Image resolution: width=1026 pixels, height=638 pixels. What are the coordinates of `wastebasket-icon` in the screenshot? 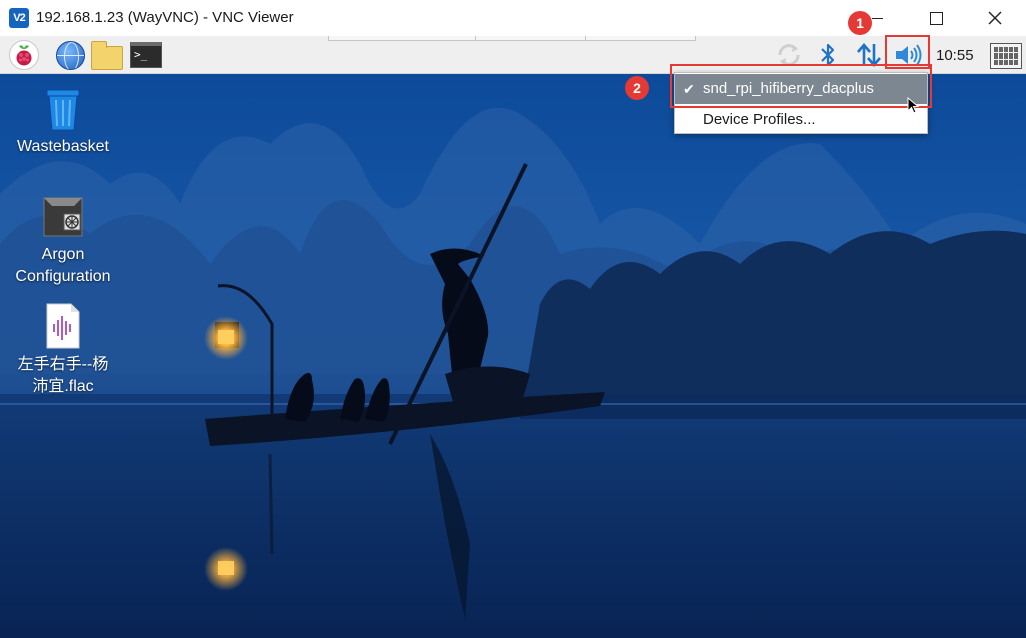 It's located at (63, 110).